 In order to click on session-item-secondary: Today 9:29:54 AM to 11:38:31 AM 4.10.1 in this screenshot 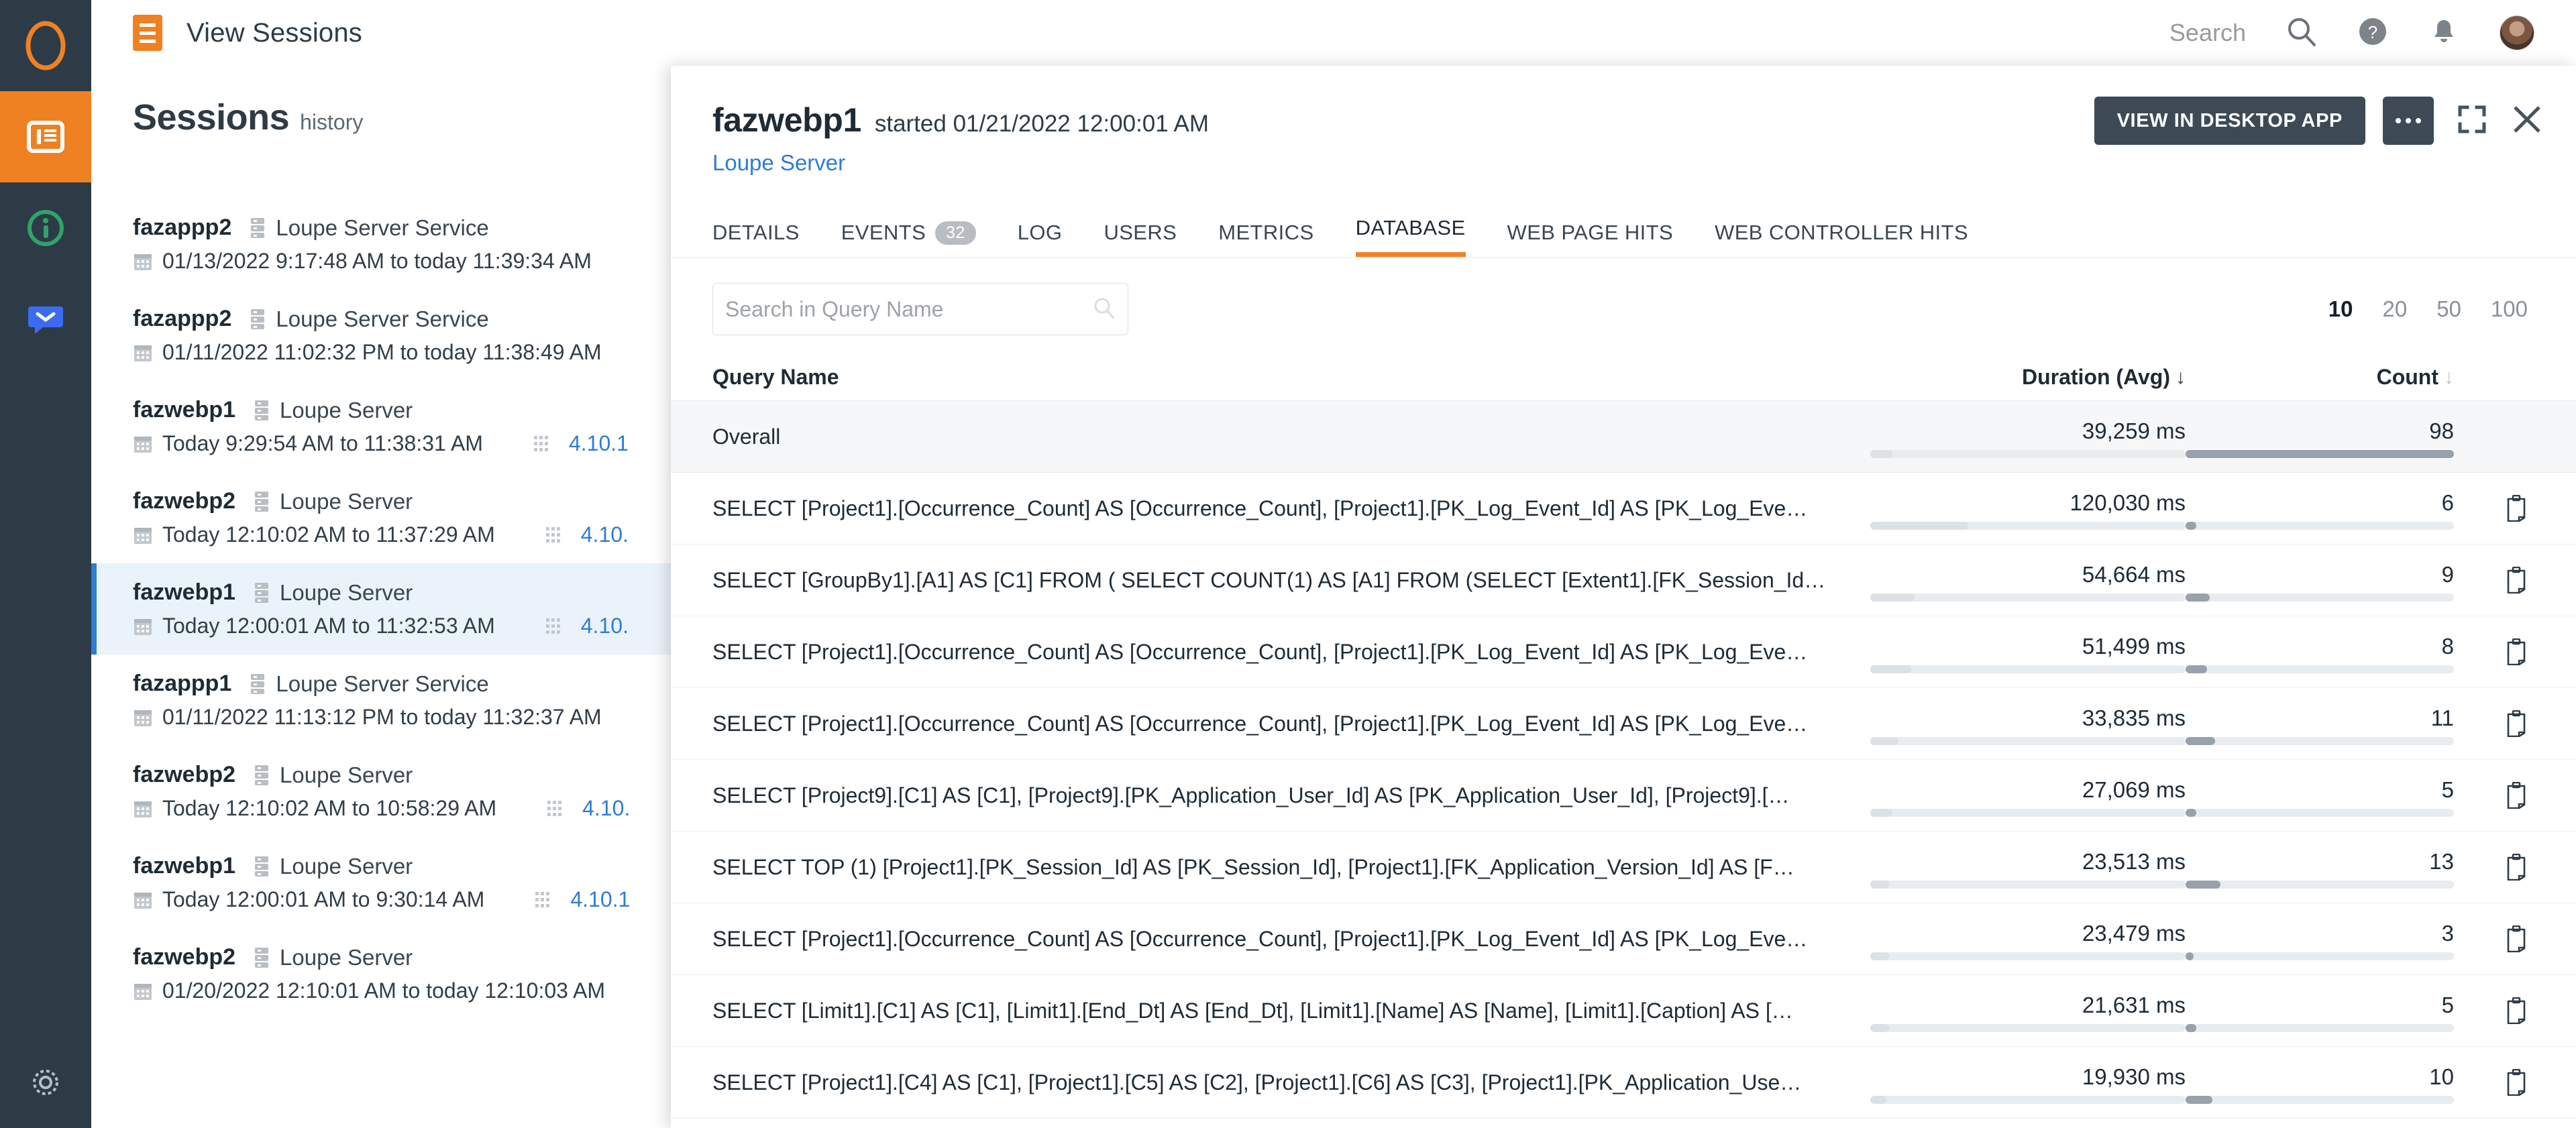, I will do `click(402, 443)`.